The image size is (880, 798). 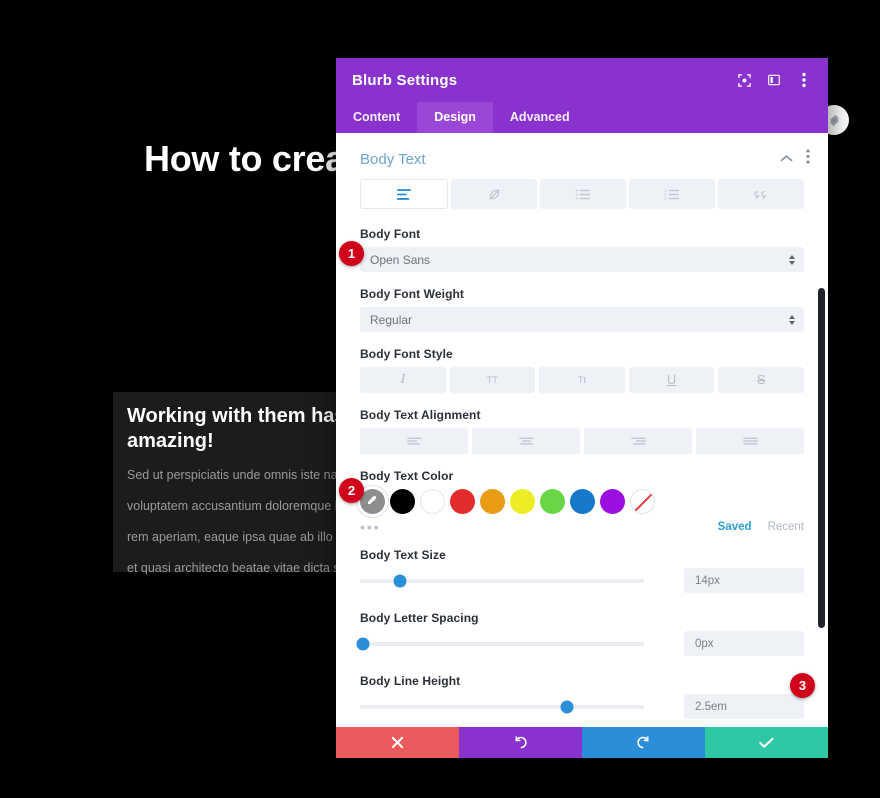 I want to click on none-swatch, so click(x=642, y=501).